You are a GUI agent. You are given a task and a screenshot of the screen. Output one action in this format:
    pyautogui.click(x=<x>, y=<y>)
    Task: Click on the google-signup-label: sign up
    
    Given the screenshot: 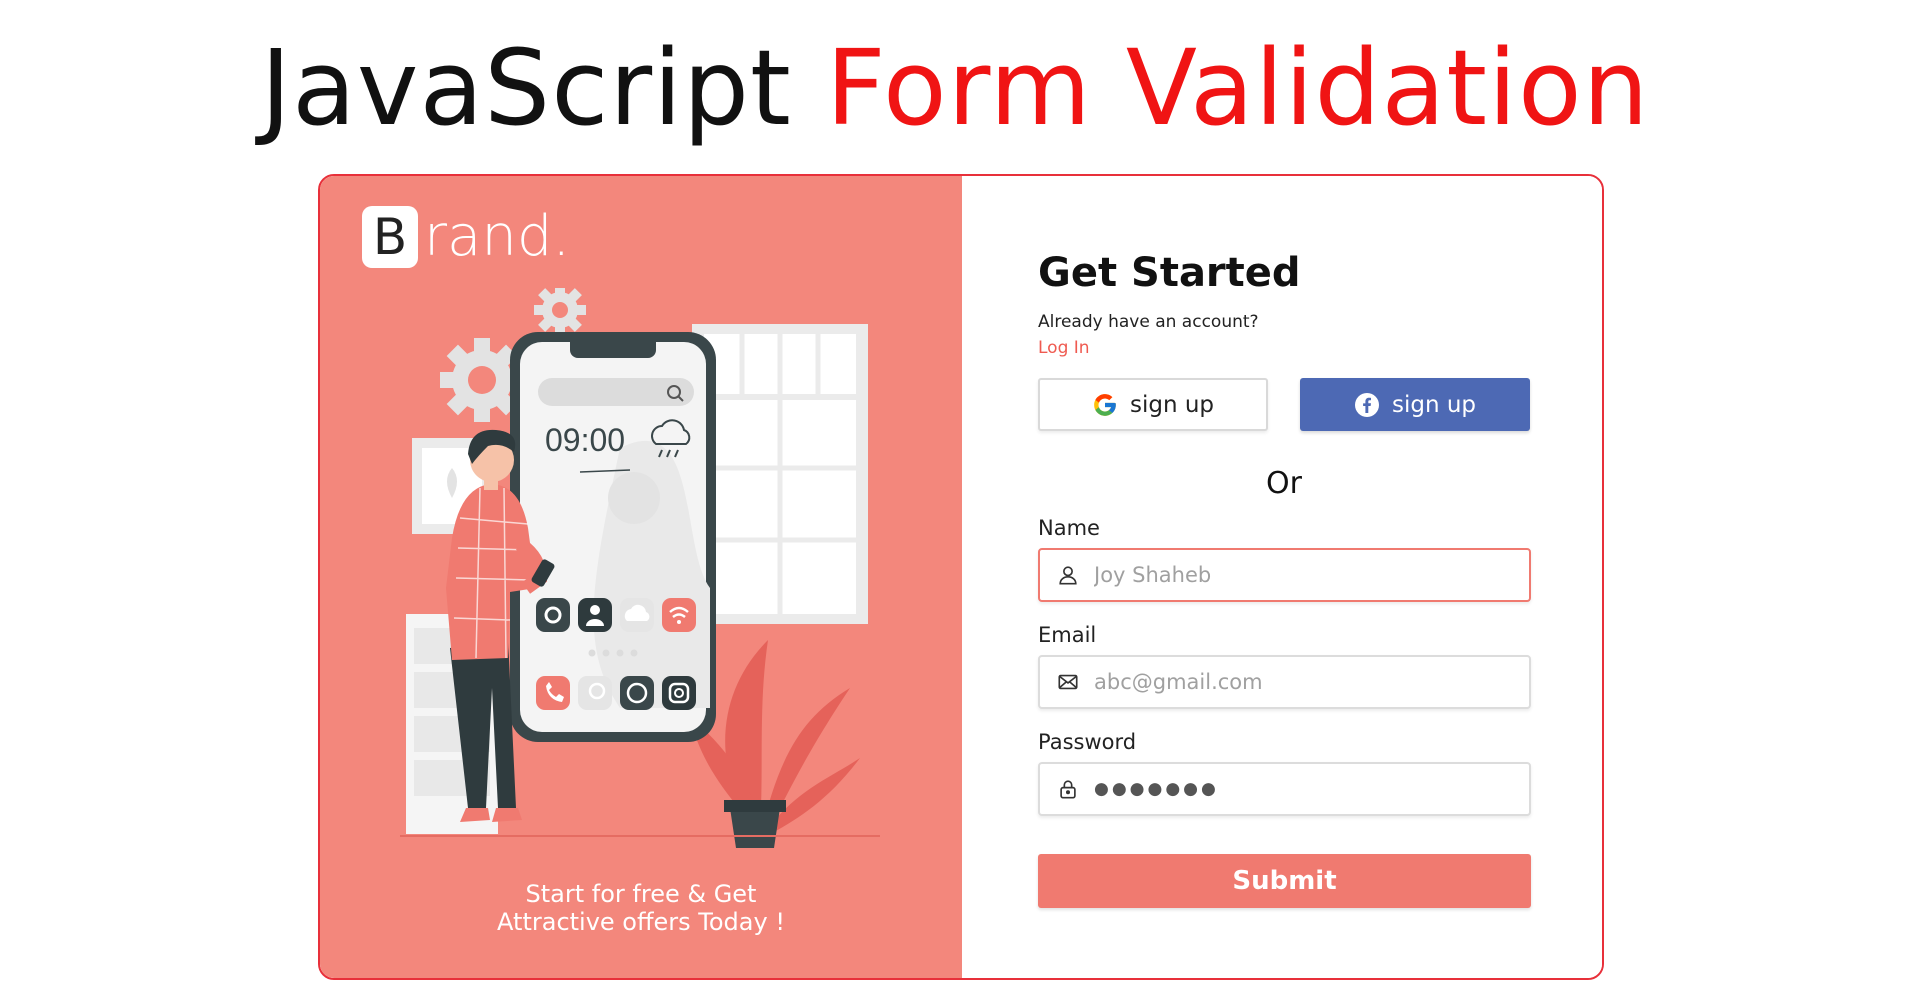 What is the action you would take?
    pyautogui.click(x=1172, y=404)
    